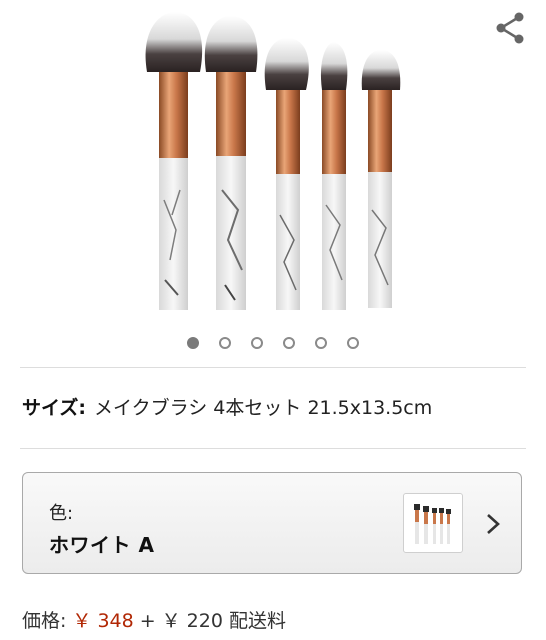 This screenshot has width=546, height=640. I want to click on color-thumbnail, so click(433, 523).